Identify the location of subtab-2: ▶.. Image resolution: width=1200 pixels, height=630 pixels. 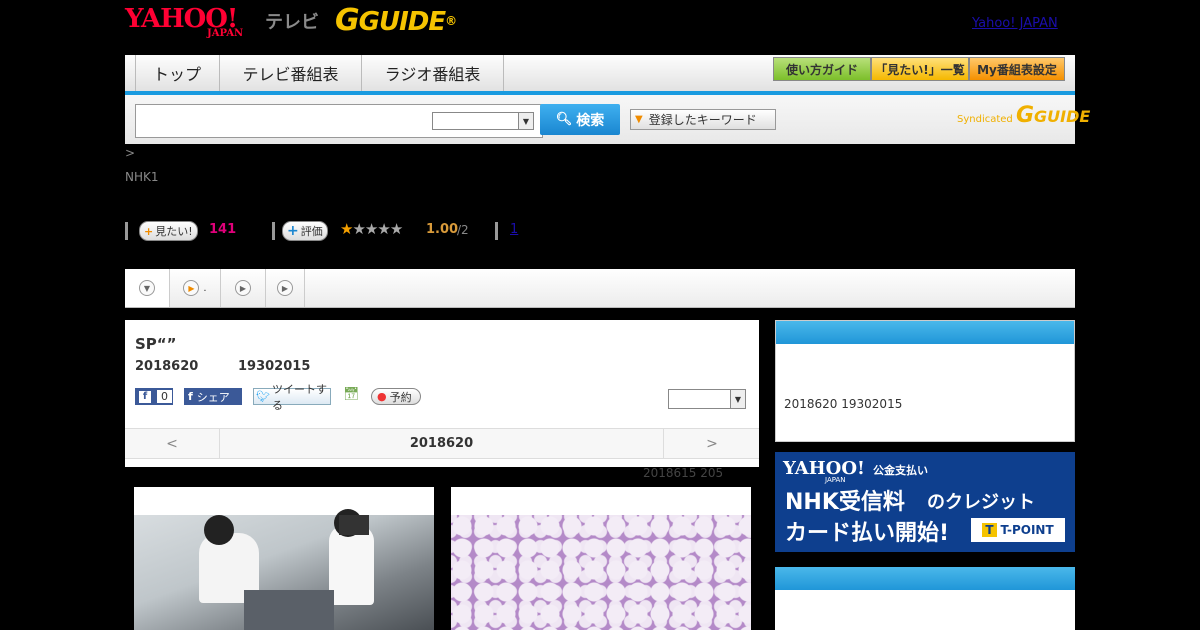
(195, 288).